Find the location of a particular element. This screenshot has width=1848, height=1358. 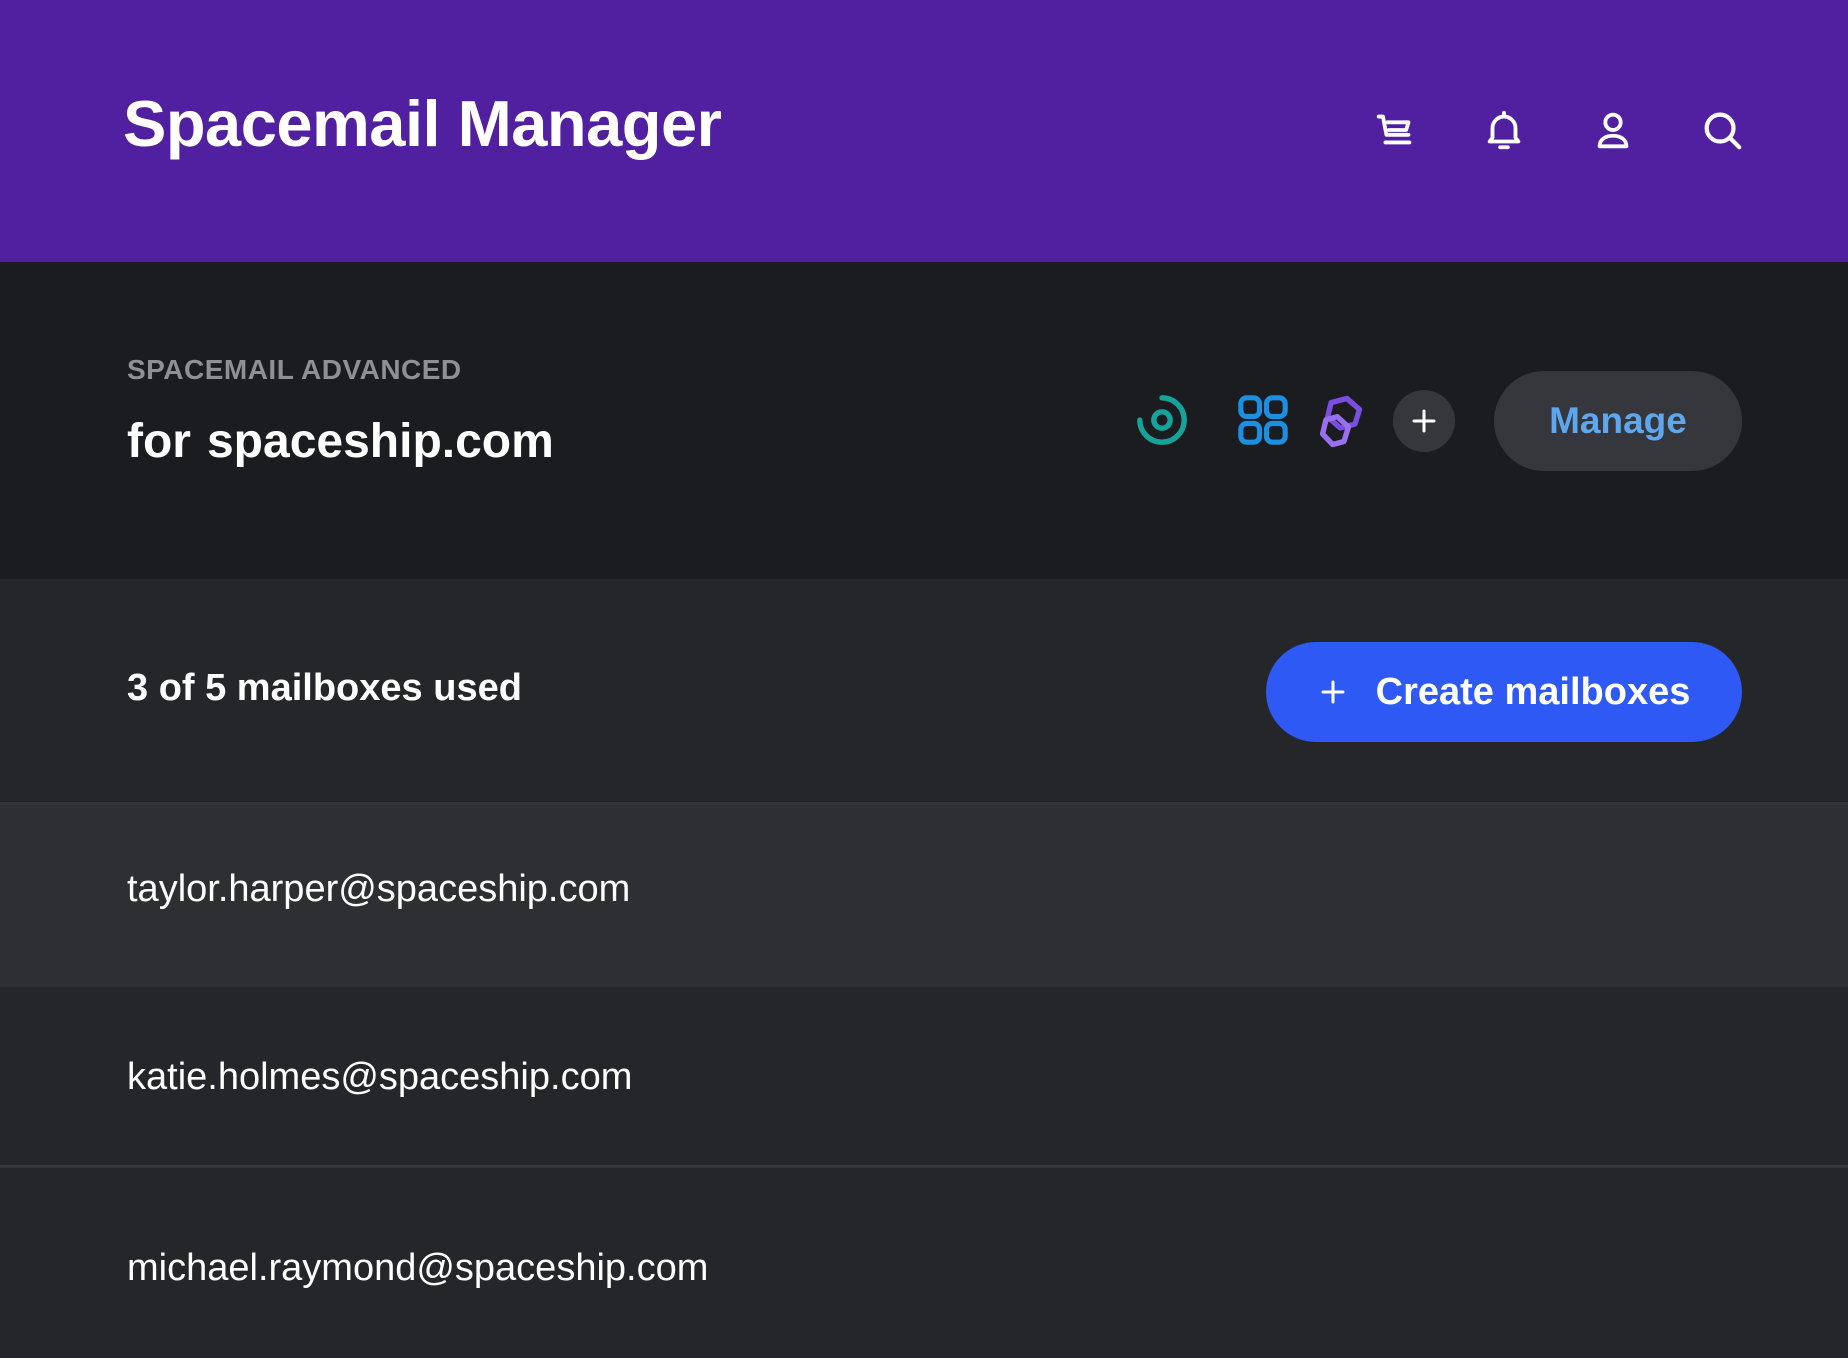

cart-icon is located at coordinates (1396, 130).